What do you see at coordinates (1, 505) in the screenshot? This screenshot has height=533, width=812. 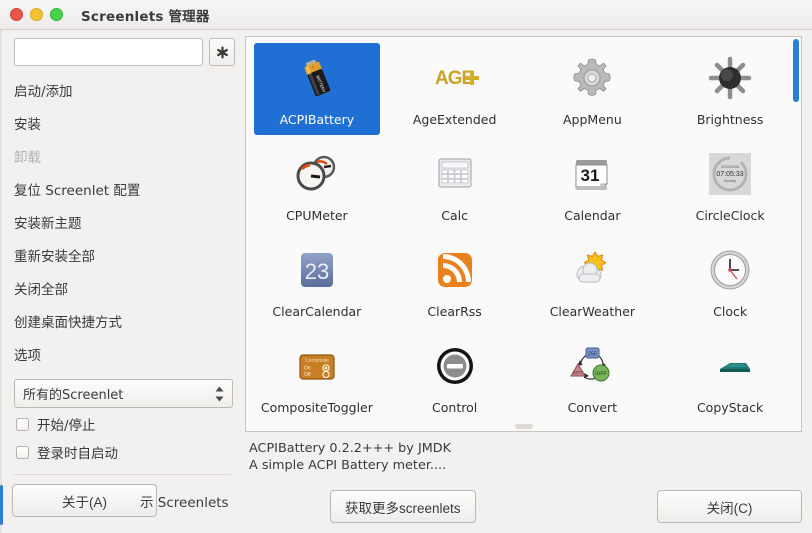 I see `sidebar-scrollbar-thumb` at bounding box center [1, 505].